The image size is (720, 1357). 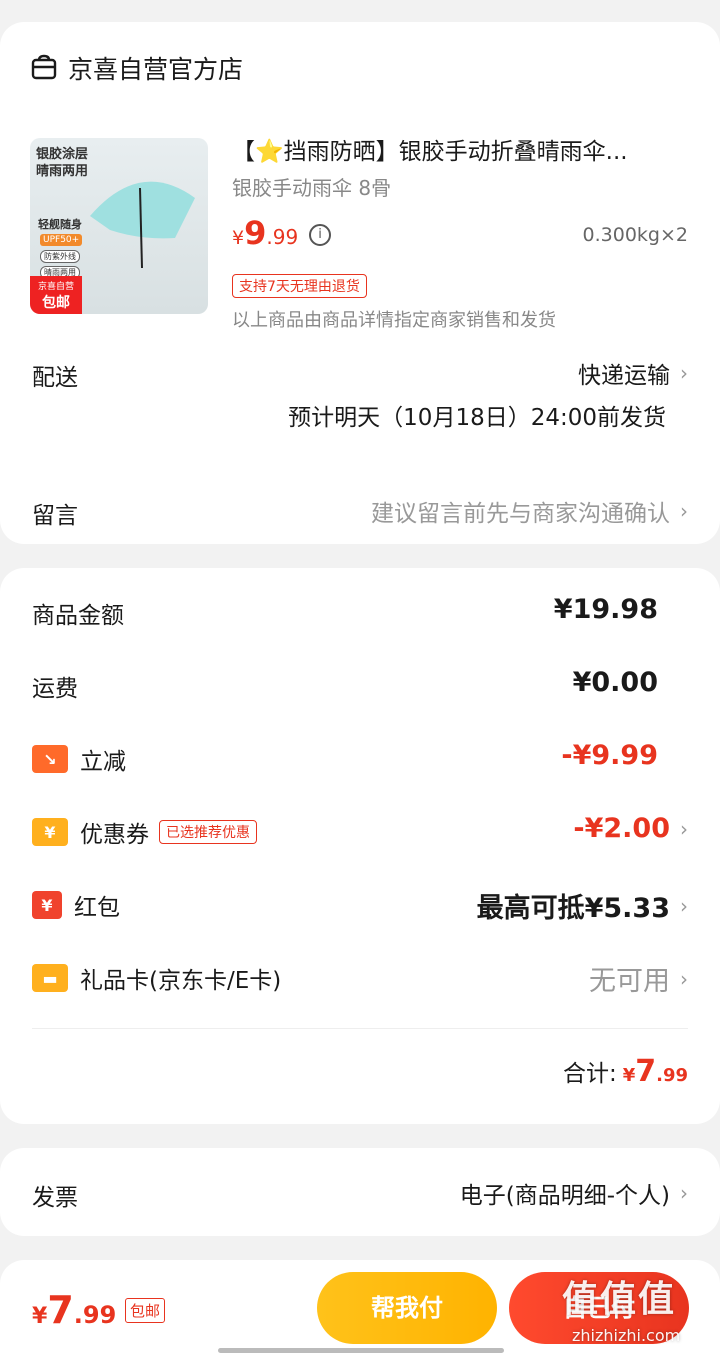 I want to click on shipping-fee-value: ¥0.00, so click(x=615, y=682).